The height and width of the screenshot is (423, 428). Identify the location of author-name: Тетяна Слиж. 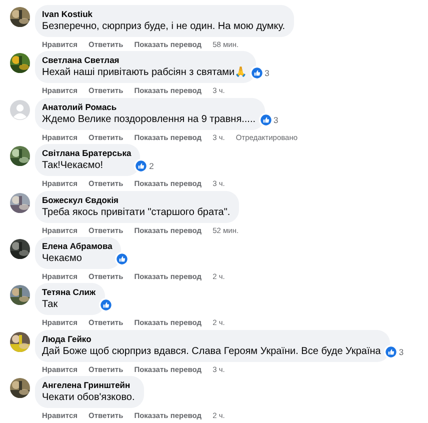
(69, 292).